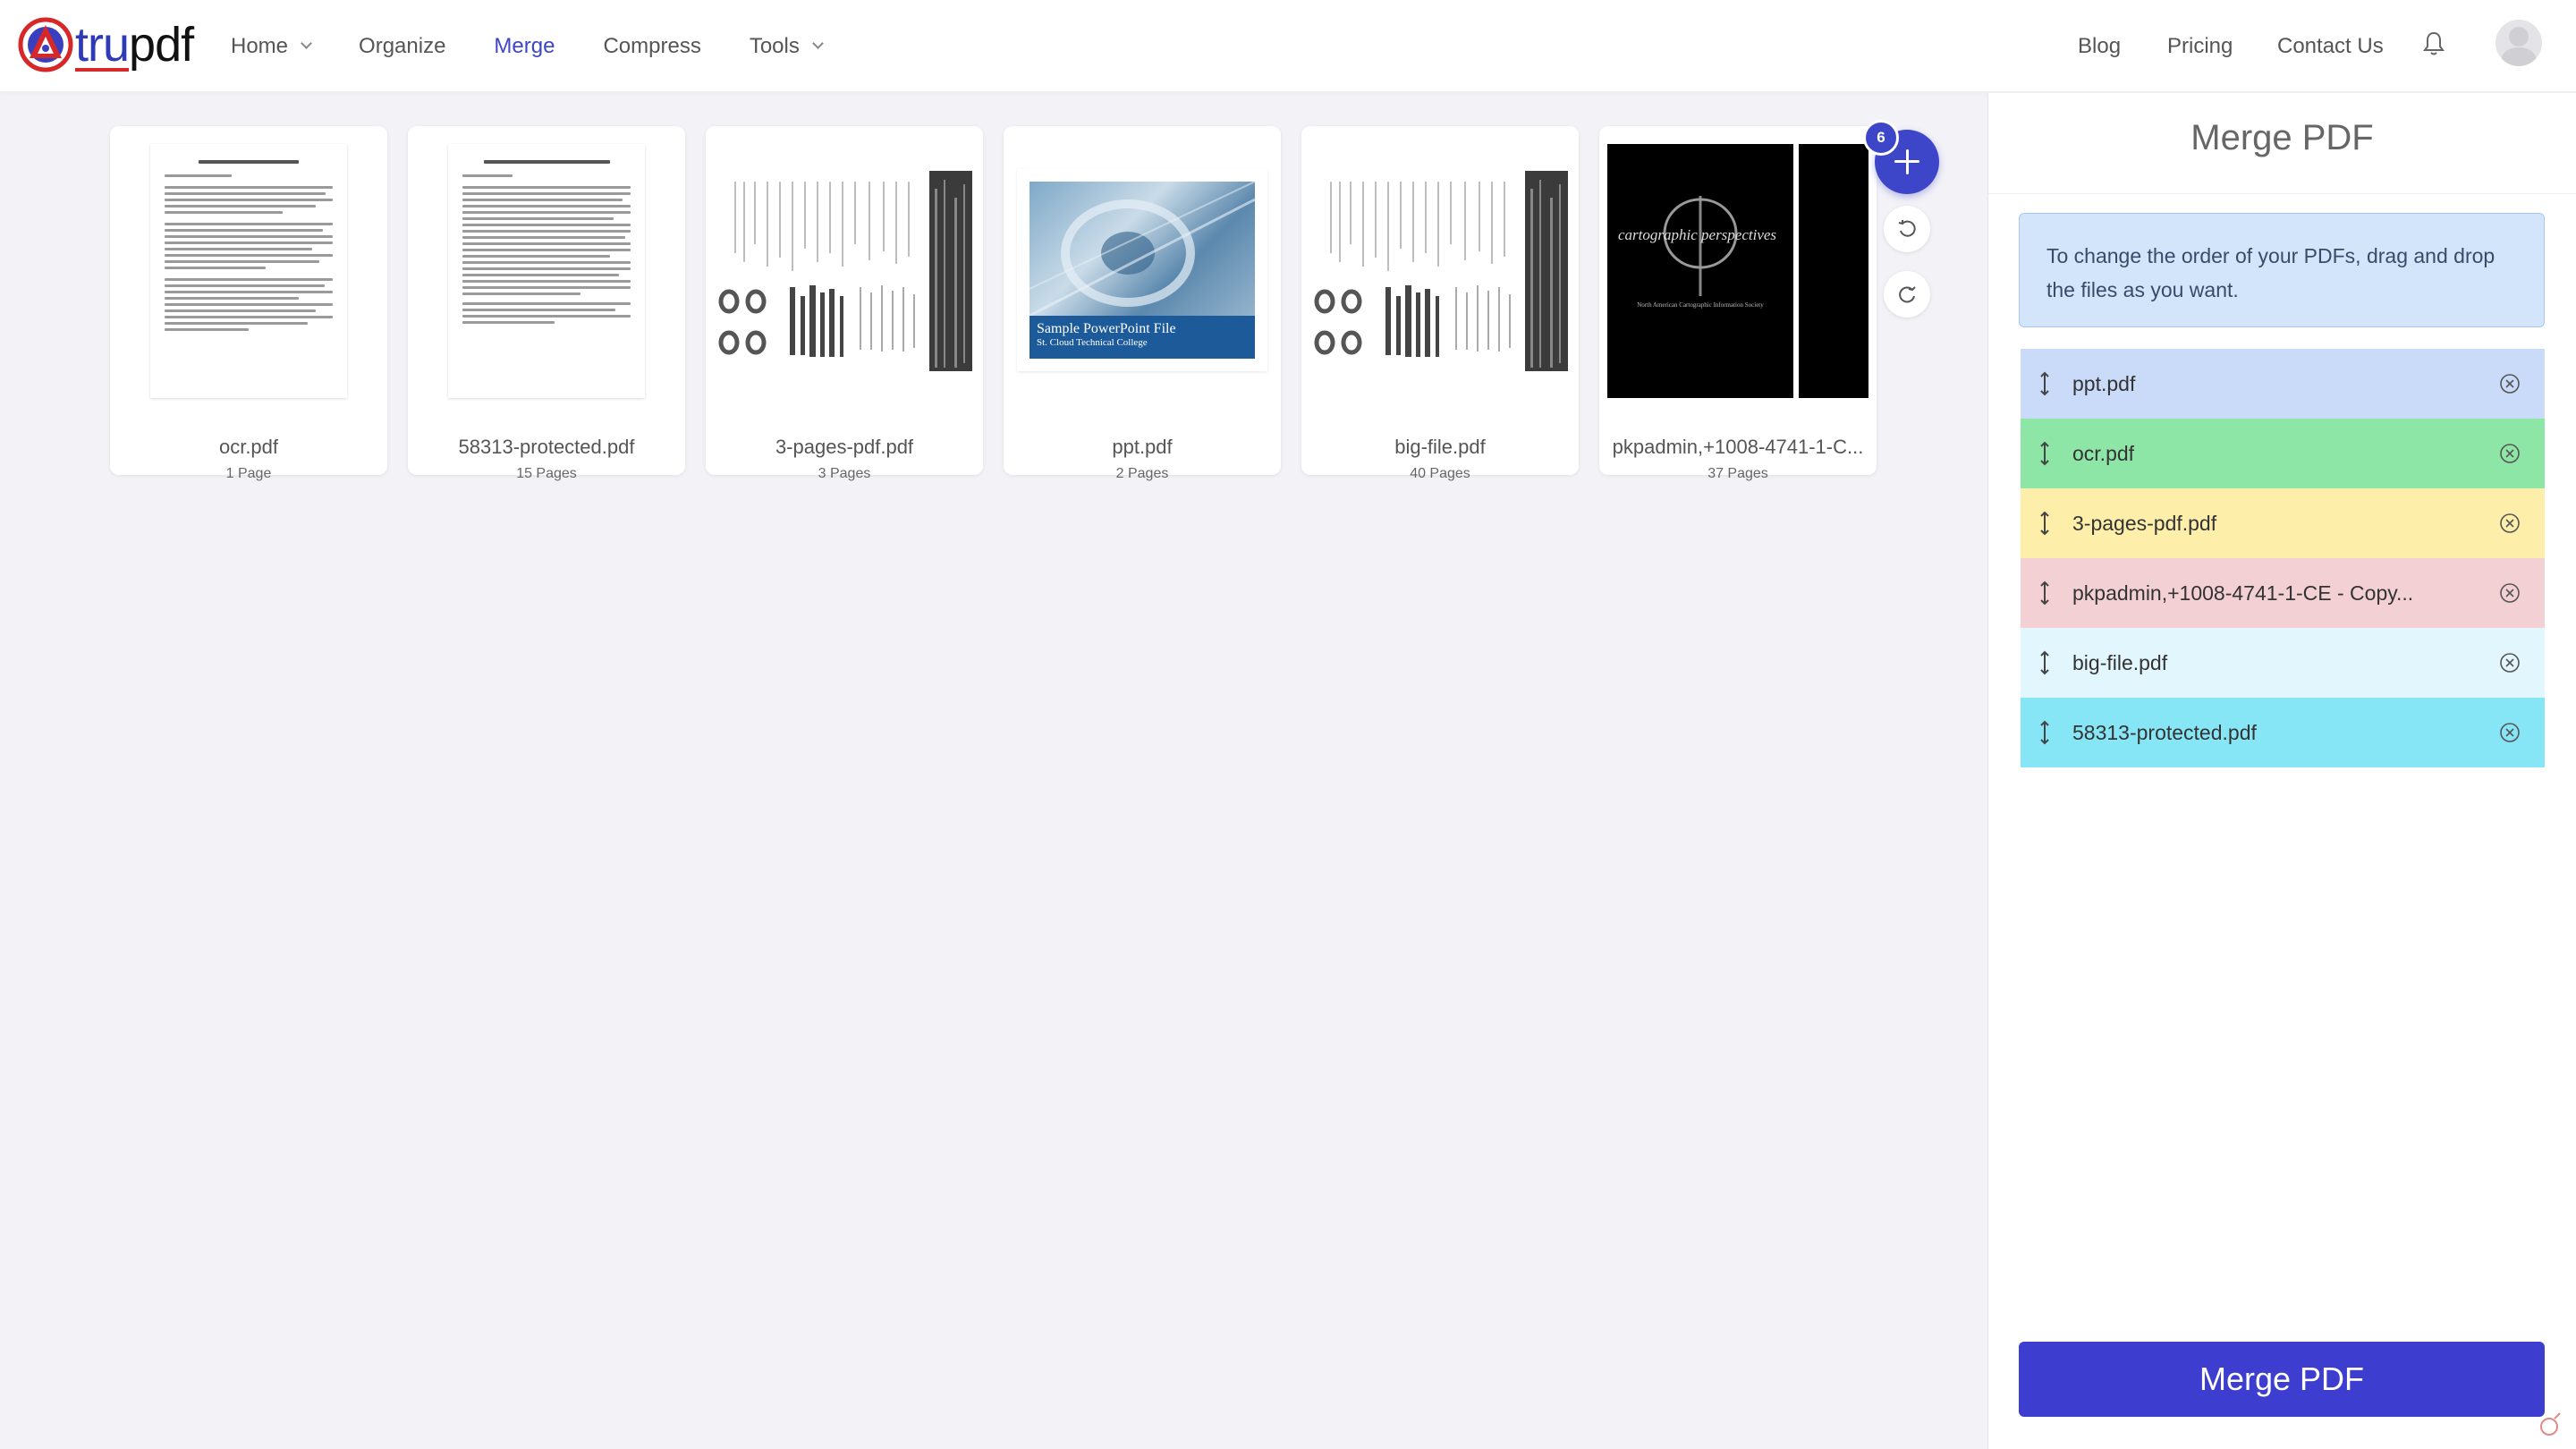 The height and width of the screenshot is (1449, 2576). What do you see at coordinates (2519, 46) in the screenshot?
I see `user-avatar-icon` at bounding box center [2519, 46].